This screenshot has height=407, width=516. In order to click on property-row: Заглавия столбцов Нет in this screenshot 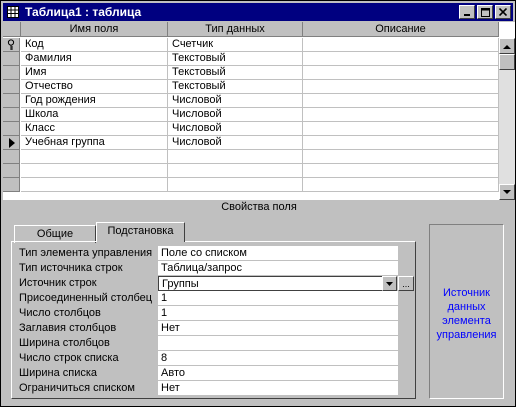, I will do `click(206, 328)`.